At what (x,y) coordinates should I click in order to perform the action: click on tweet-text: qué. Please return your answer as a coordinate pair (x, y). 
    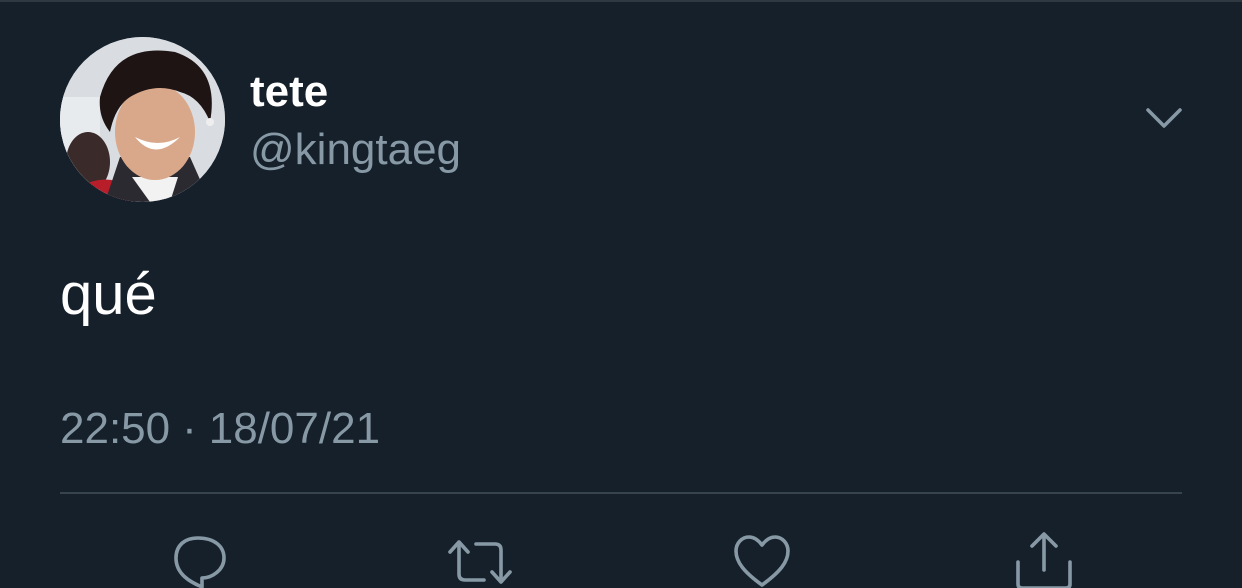
    Looking at the image, I should click on (108, 294).